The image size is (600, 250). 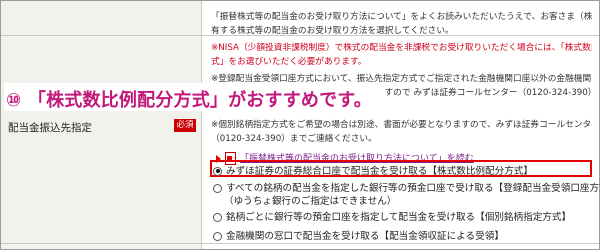 I want to click on option-label: 銘柄ごとに銀行等の預金口座を指定して配当金を受け取る【個別銘柄指定方式】, so click(x=399, y=217).